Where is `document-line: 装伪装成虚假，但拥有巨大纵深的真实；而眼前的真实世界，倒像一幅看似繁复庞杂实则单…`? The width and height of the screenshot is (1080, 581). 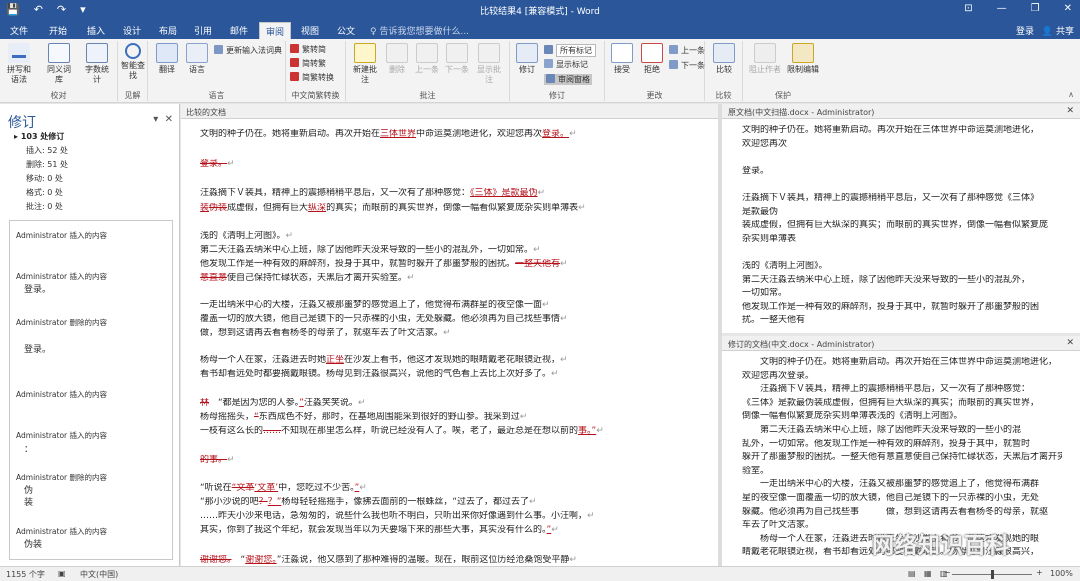
document-line: 装伪装成虚假，但拥有巨大纵深的真实；而眼前的真实世界，倒像一幅看似繁复庞杂实则单… is located at coordinates (452, 208).